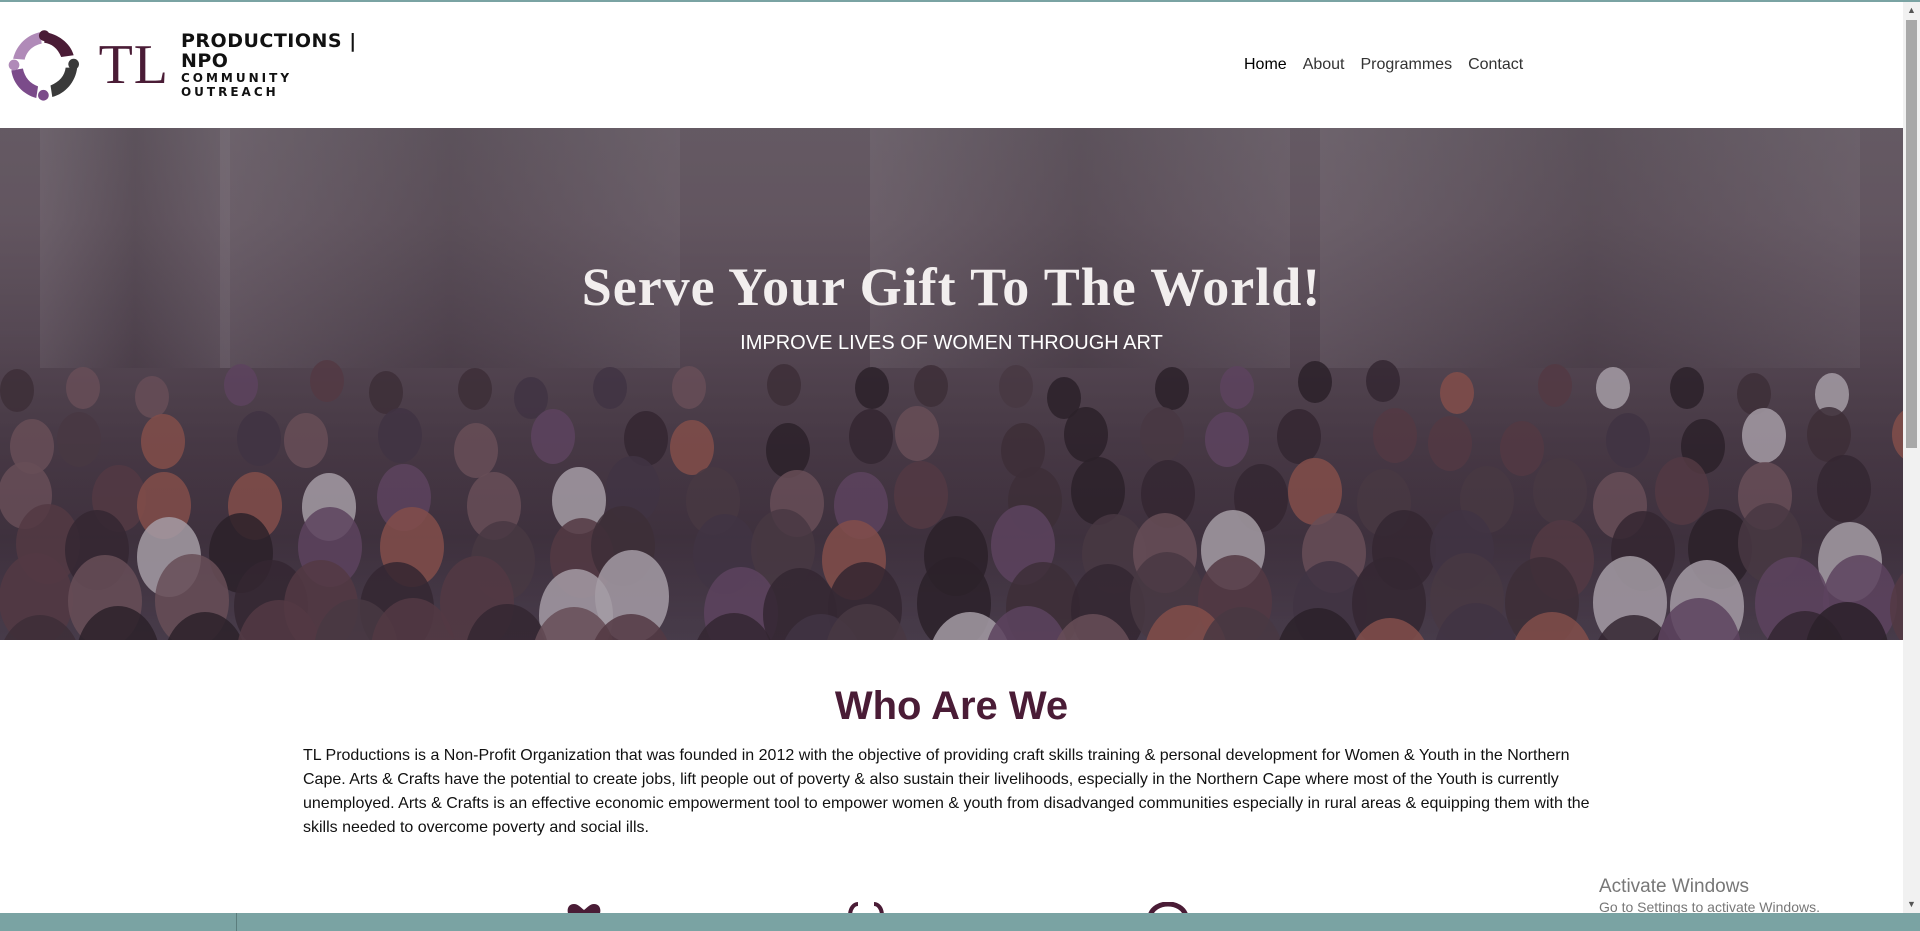  Describe the element at coordinates (1911, 234) in the screenshot. I see `scrollbar-thumb` at that location.